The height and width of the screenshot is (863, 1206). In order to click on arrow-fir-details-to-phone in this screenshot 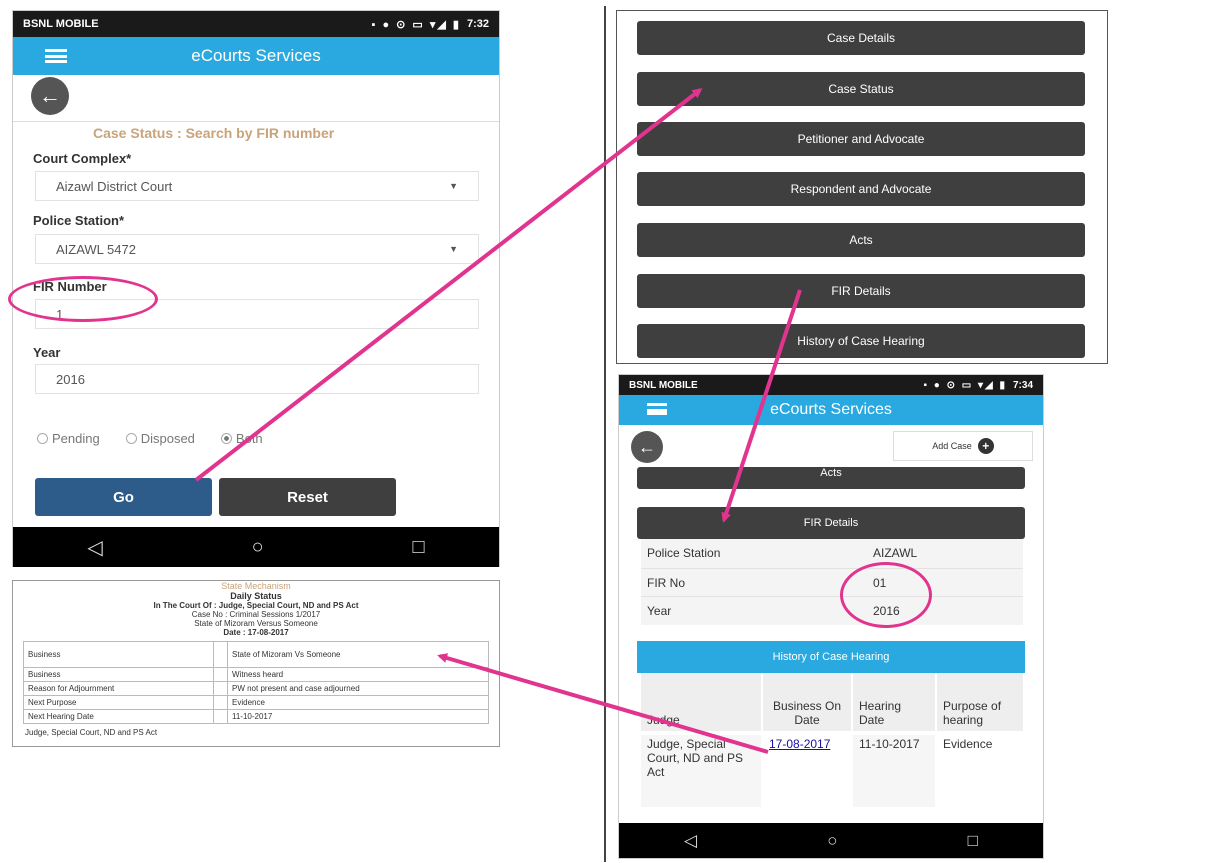, I will do `click(761, 406)`.